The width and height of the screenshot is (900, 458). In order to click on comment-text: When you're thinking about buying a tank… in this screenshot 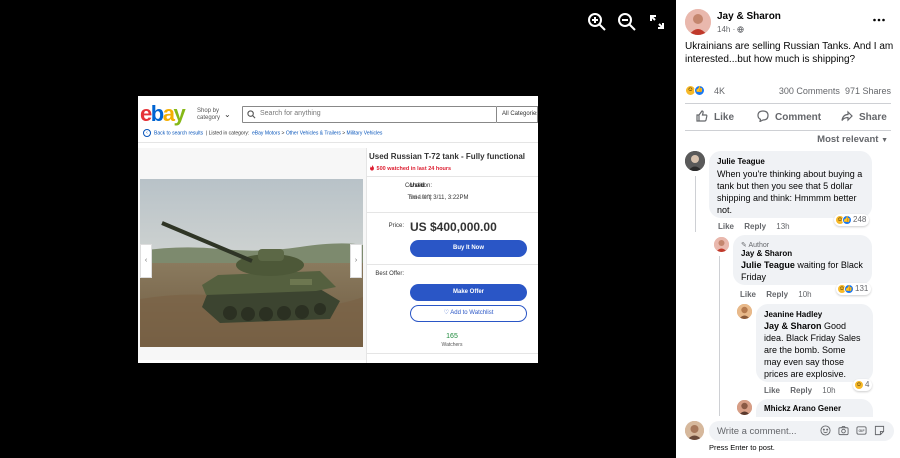, I will do `click(790, 192)`.